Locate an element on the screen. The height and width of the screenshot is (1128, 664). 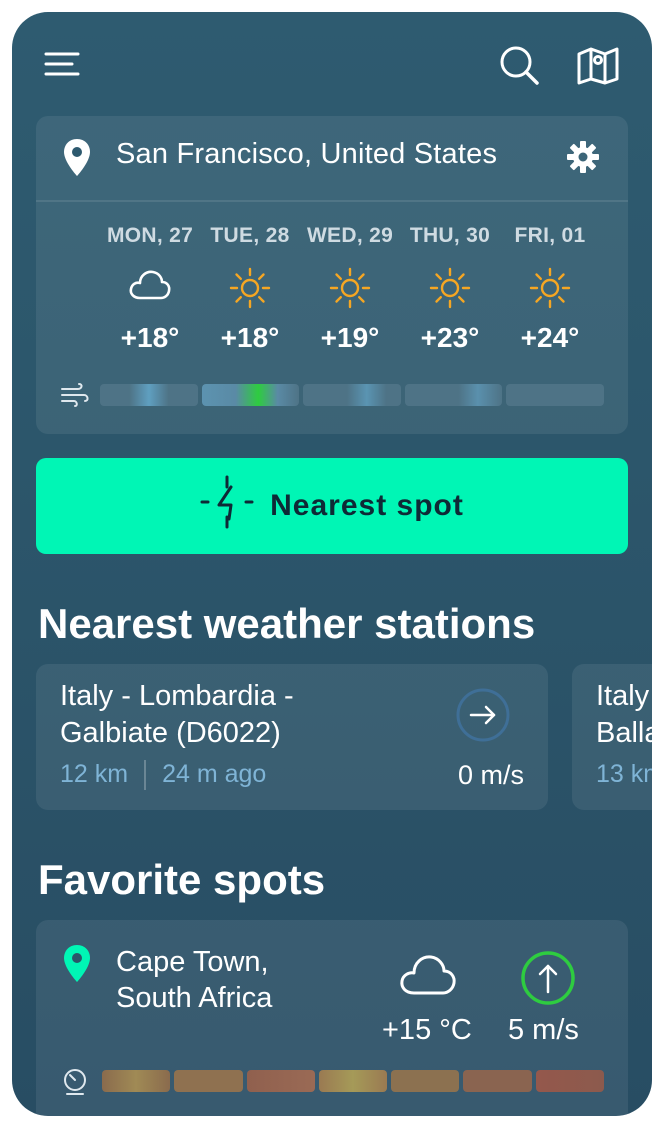
section-title-favorites: Favorite spots is located at coordinates (182, 879).